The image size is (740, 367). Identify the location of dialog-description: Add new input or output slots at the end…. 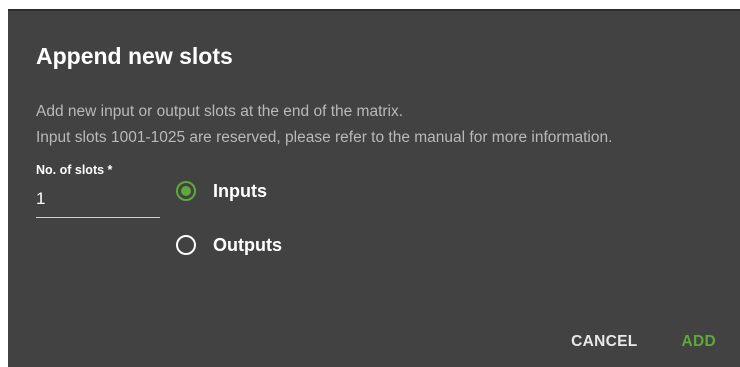
(324, 125).